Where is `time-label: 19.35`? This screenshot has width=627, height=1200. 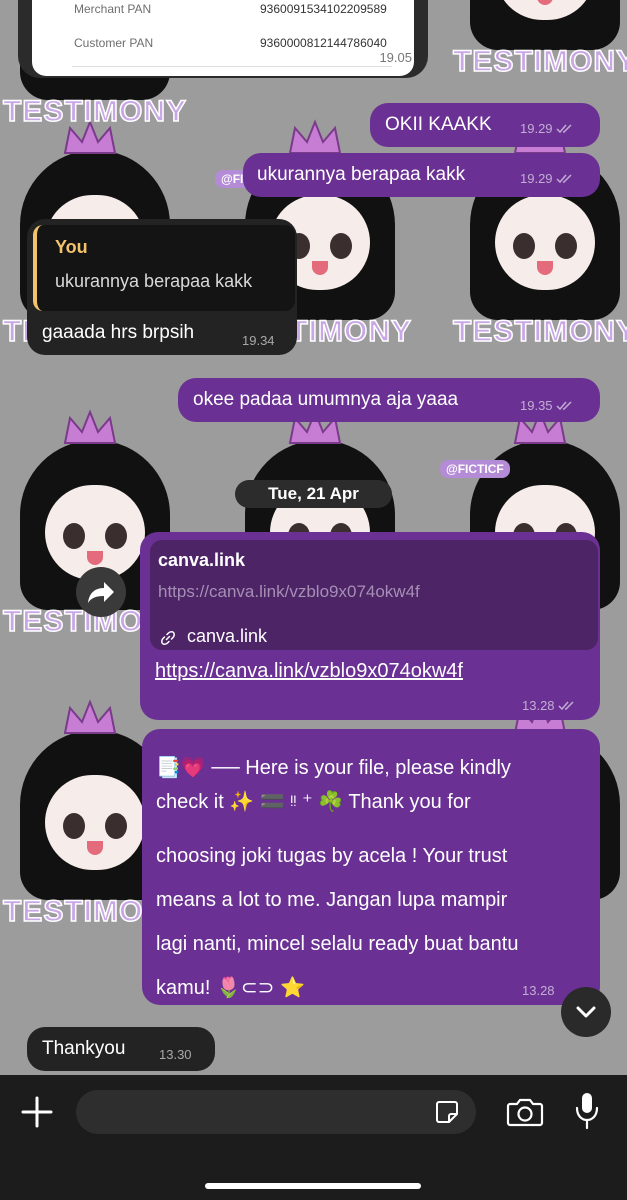
time-label: 19.35 is located at coordinates (536, 405).